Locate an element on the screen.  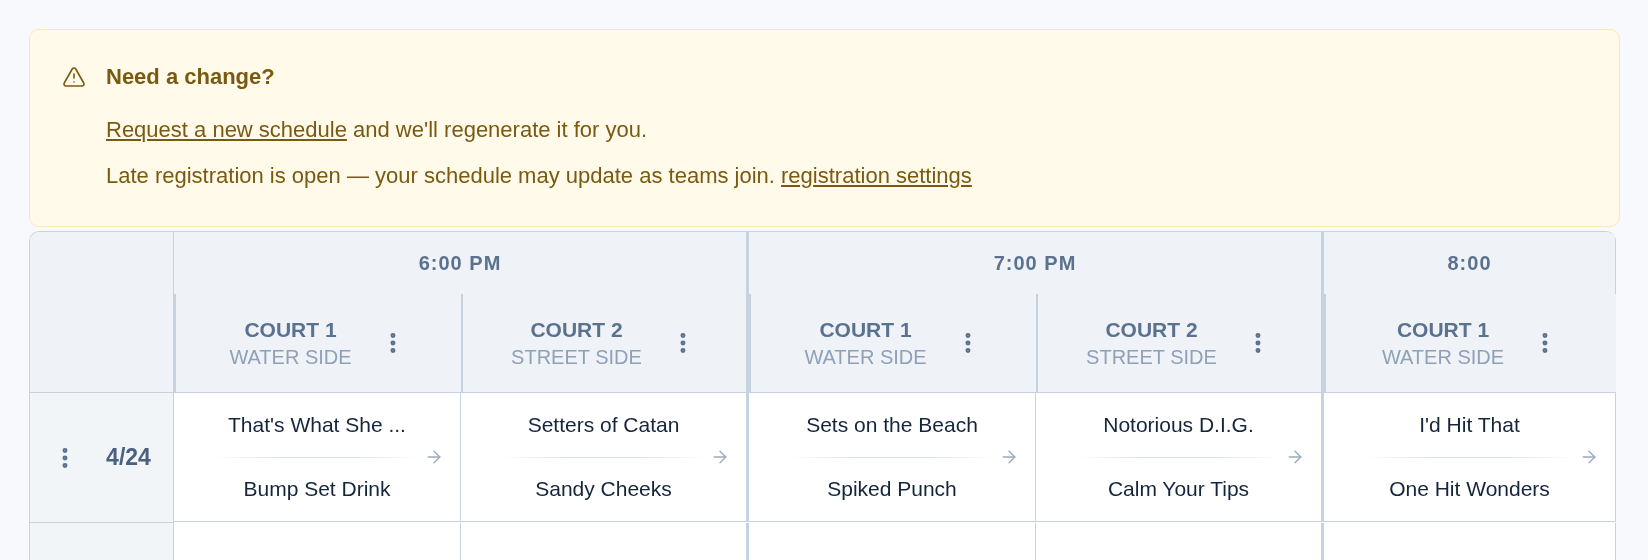
notice-title: Need a change? is located at coordinates (191, 77).